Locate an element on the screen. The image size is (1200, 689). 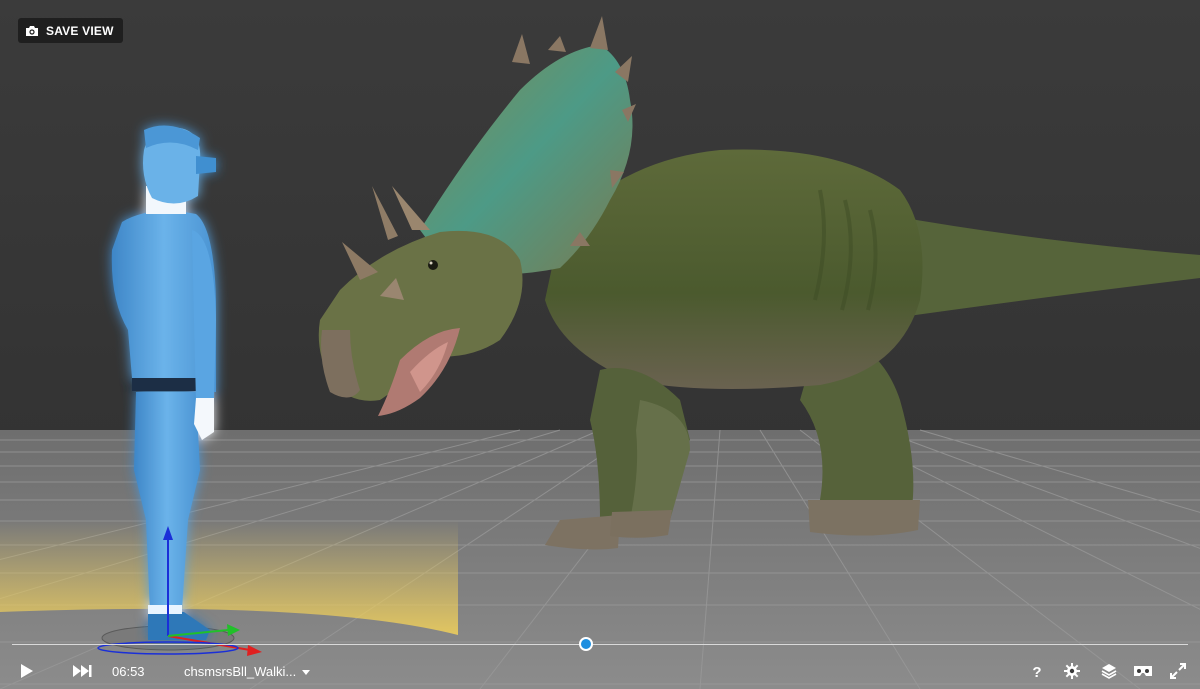
play-icon is located at coordinates (27, 672).